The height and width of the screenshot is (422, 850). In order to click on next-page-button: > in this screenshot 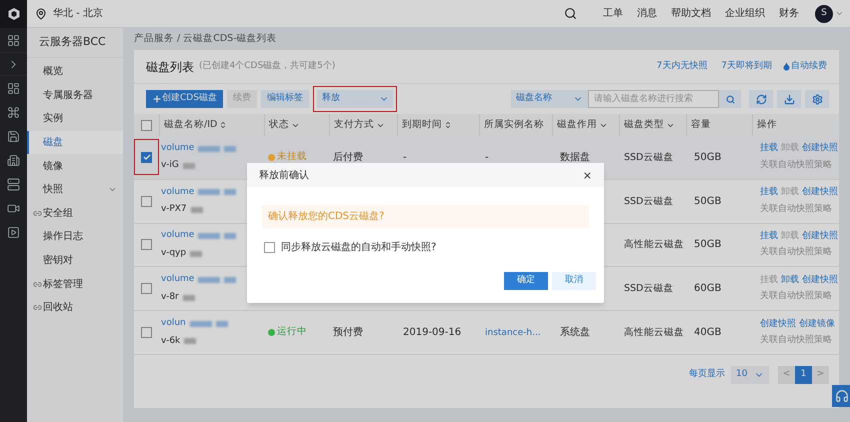, I will do `click(820, 375)`.